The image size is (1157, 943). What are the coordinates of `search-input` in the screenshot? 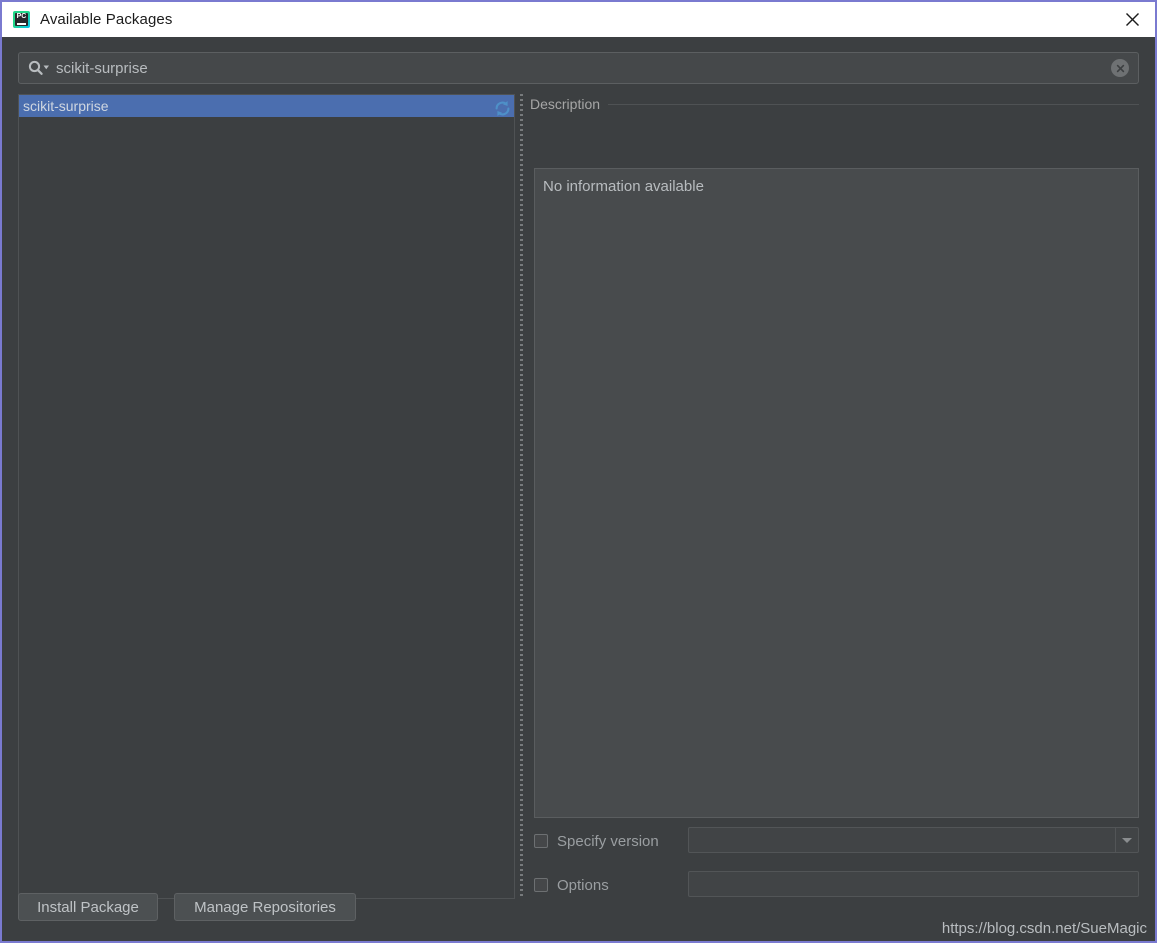 It's located at (583, 68).